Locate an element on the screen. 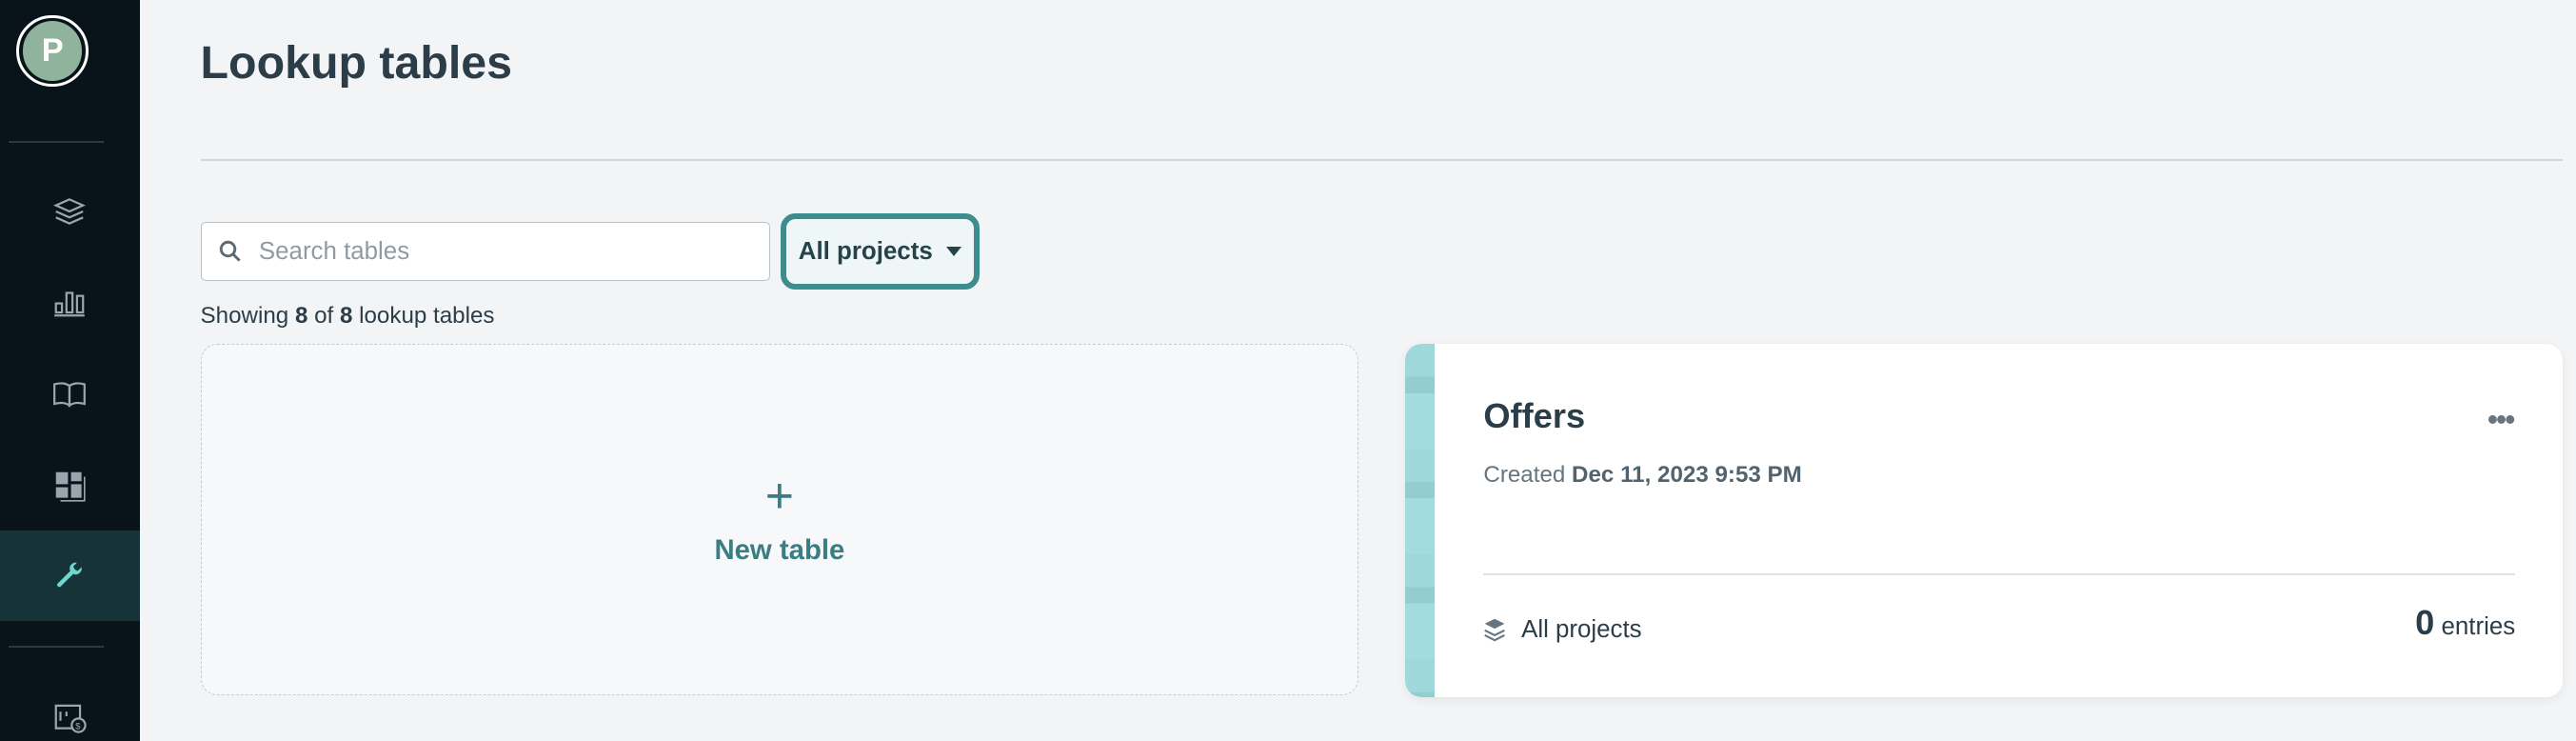  avatar-letter: P is located at coordinates (53, 51).